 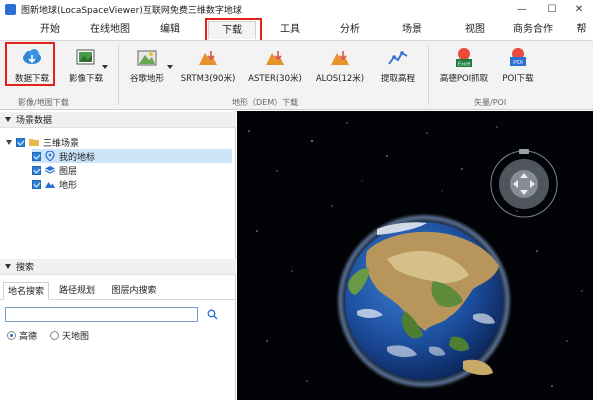 I want to click on excel-poi-icon: Excel, so click(x=464, y=58).